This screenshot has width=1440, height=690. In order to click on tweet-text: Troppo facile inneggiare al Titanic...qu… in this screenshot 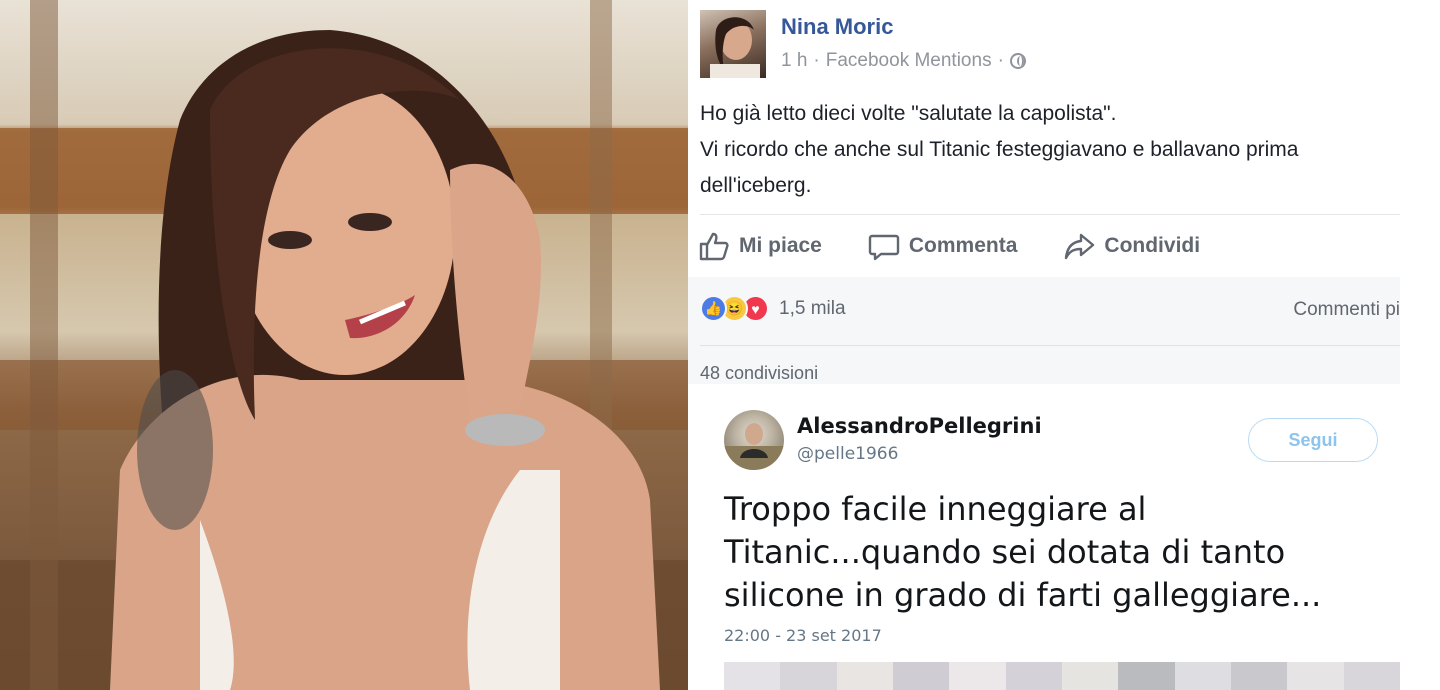, I will do `click(1023, 552)`.